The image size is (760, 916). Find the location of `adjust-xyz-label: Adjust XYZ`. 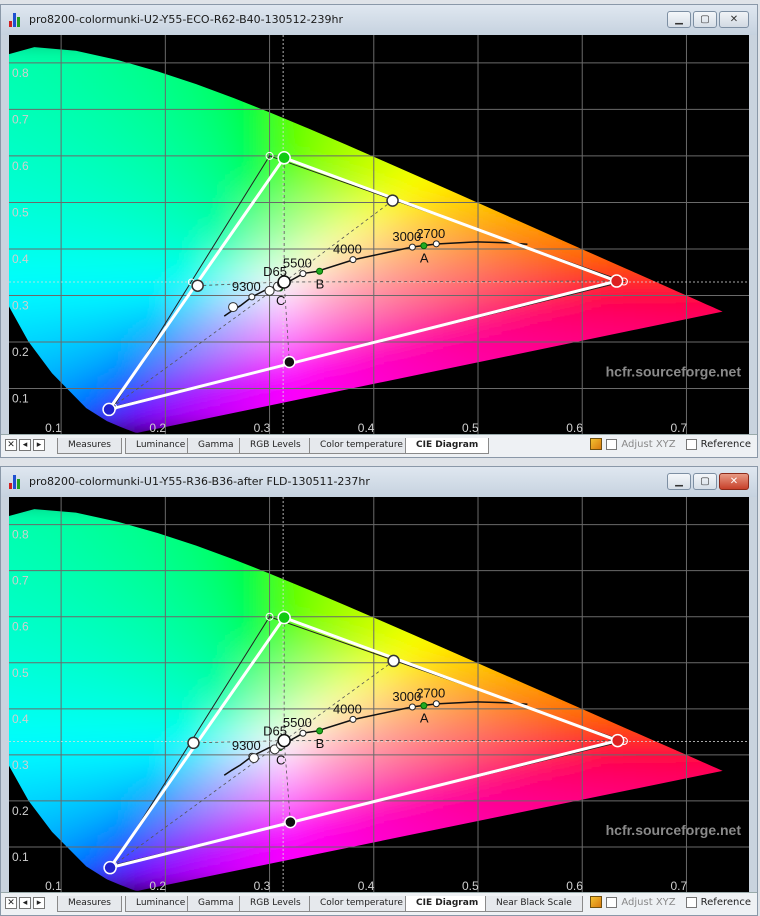

adjust-xyz-label: Adjust XYZ is located at coordinates (648, 444).